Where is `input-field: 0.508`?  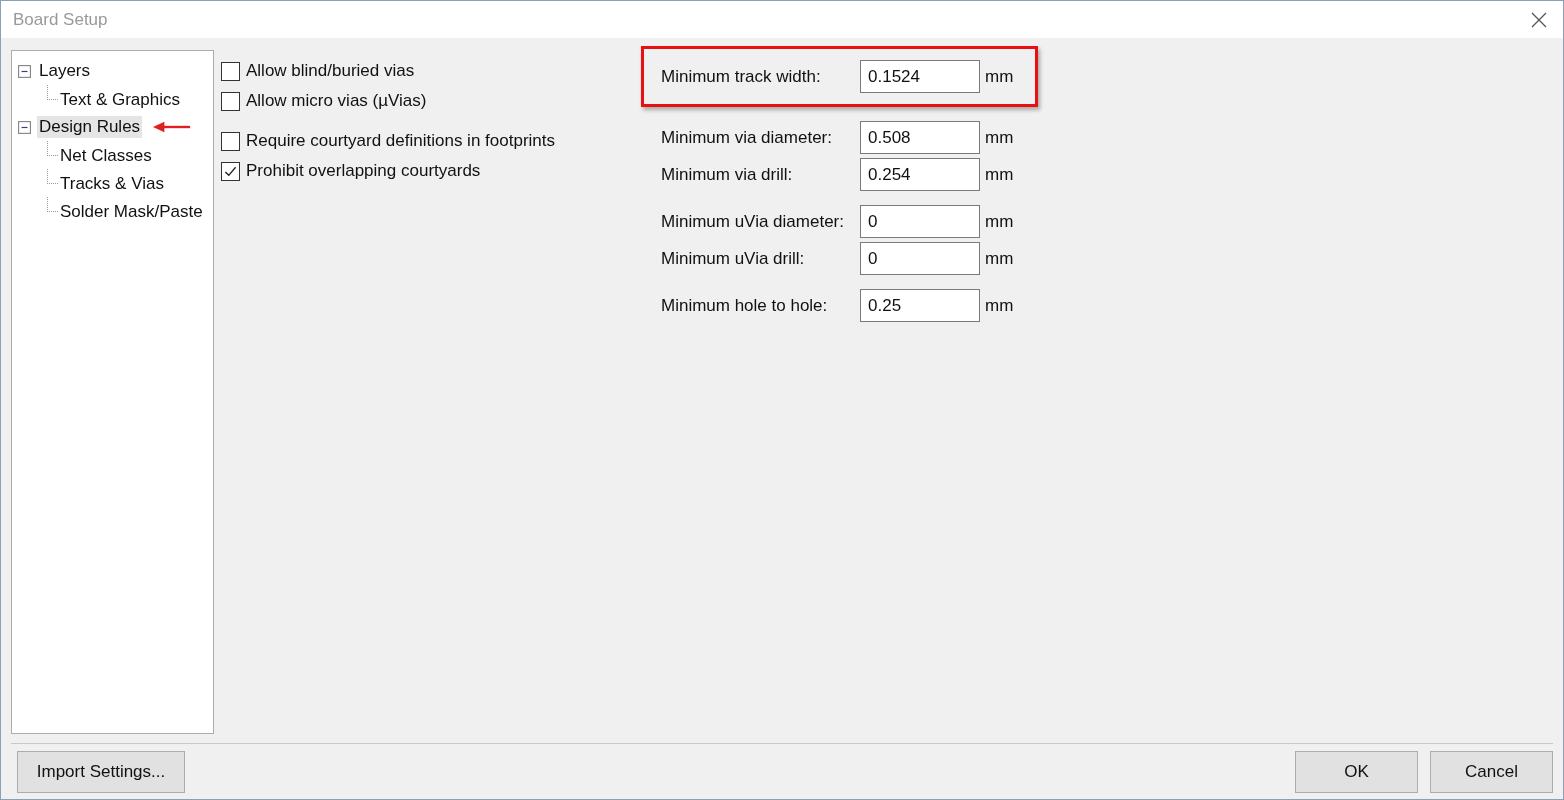 input-field: 0.508 is located at coordinates (920, 137).